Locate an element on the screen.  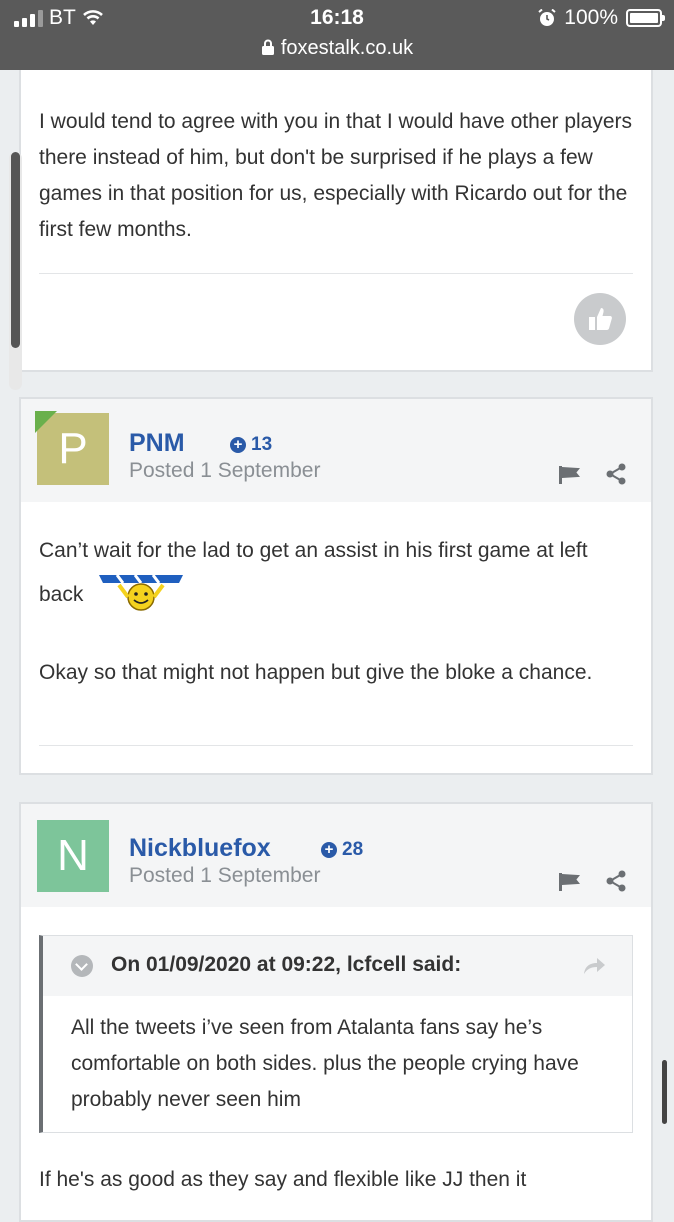
reputation-badge: + 13 is located at coordinates (251, 445).